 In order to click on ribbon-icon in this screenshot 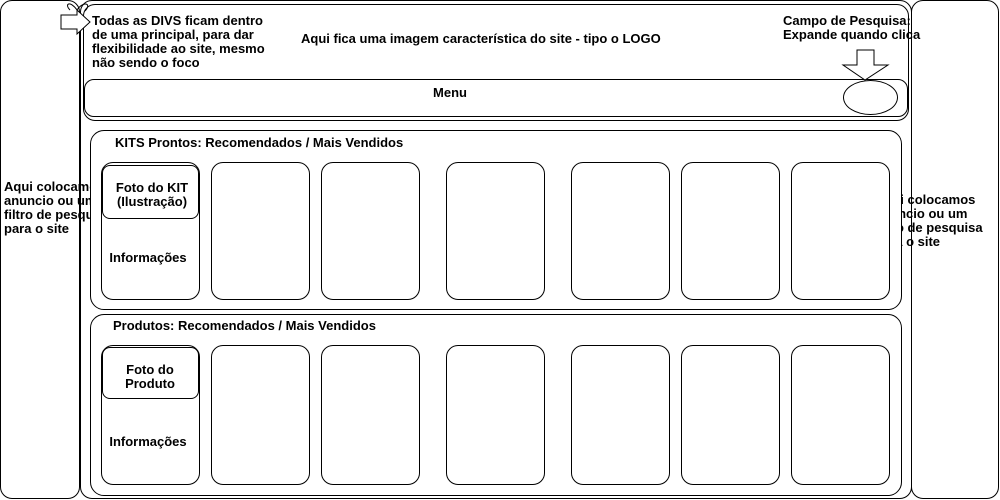, I will do `click(78, 7)`.